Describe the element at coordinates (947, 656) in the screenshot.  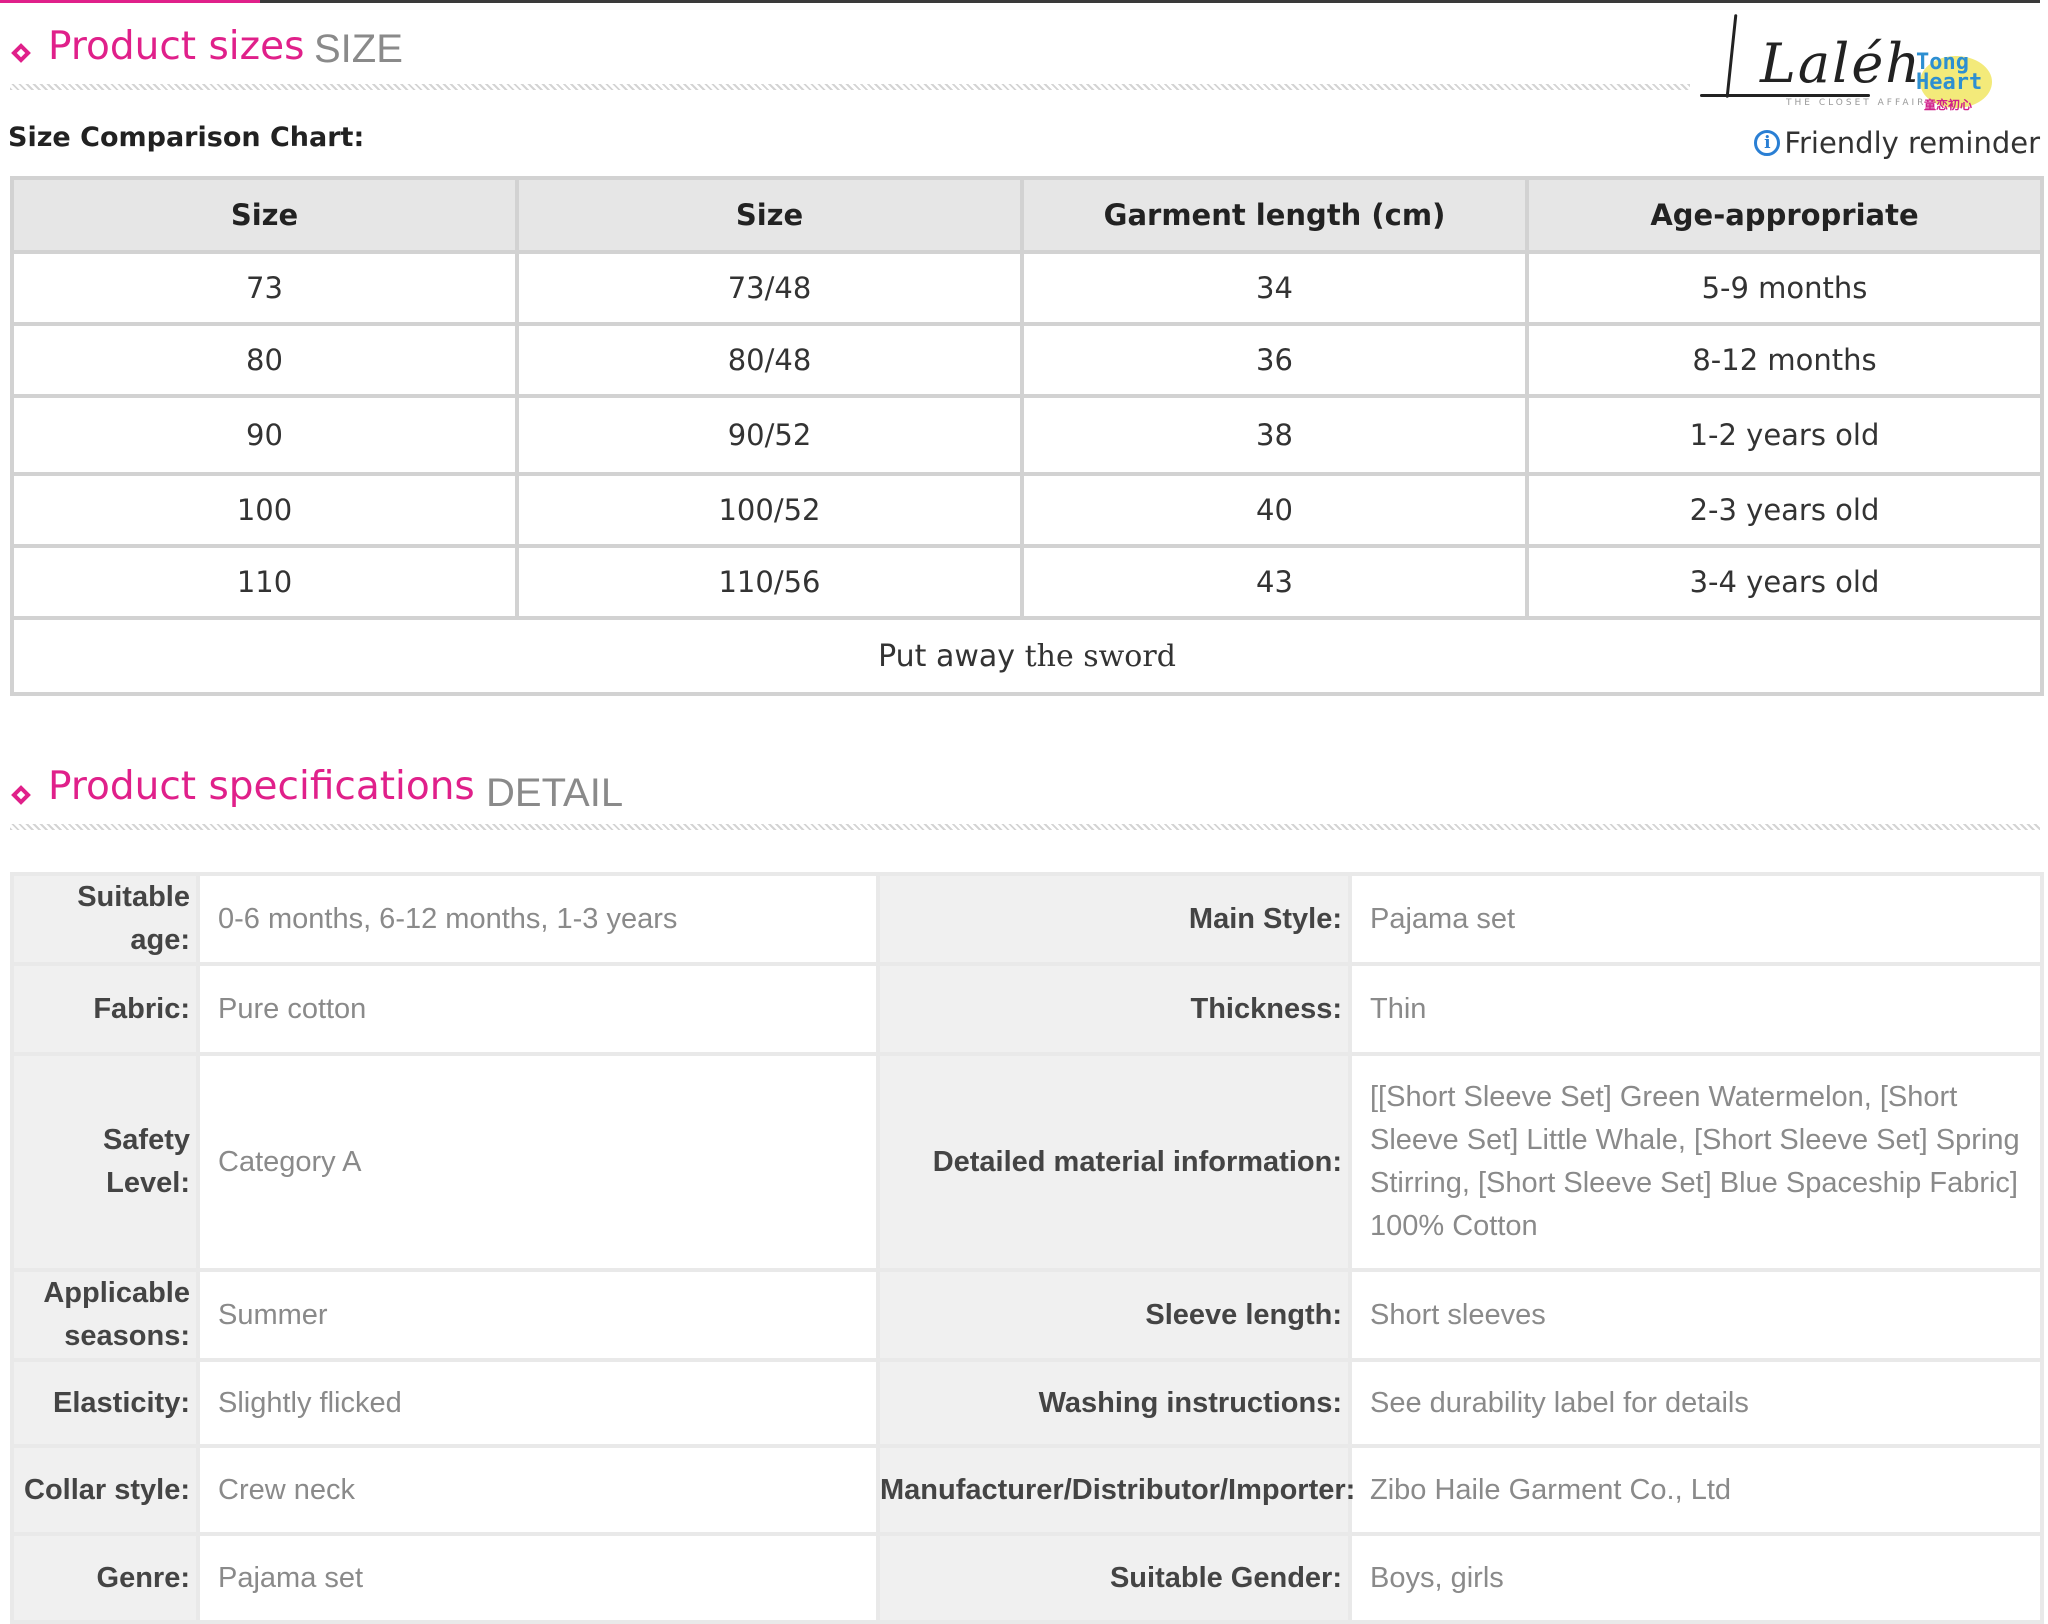
I see `note-part-a: Put away` at that location.